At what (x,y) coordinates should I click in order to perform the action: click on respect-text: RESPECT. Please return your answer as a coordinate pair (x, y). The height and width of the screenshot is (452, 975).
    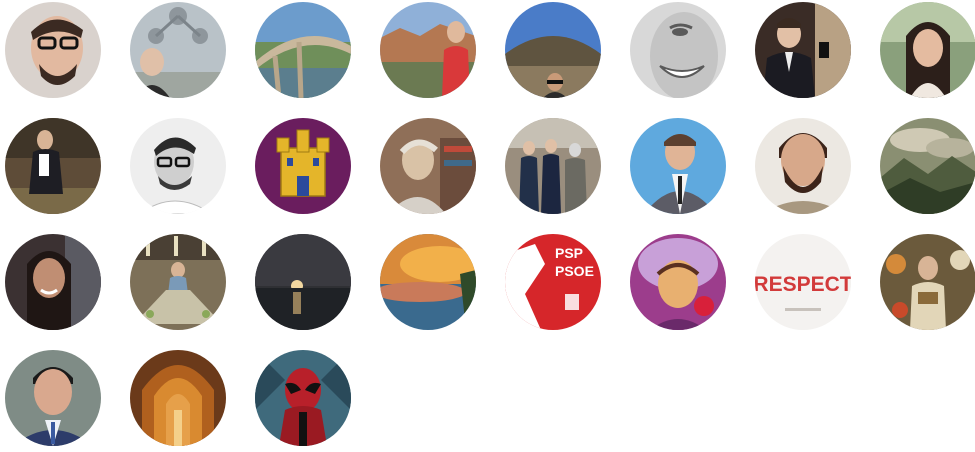
    Looking at the image, I should click on (803, 284).